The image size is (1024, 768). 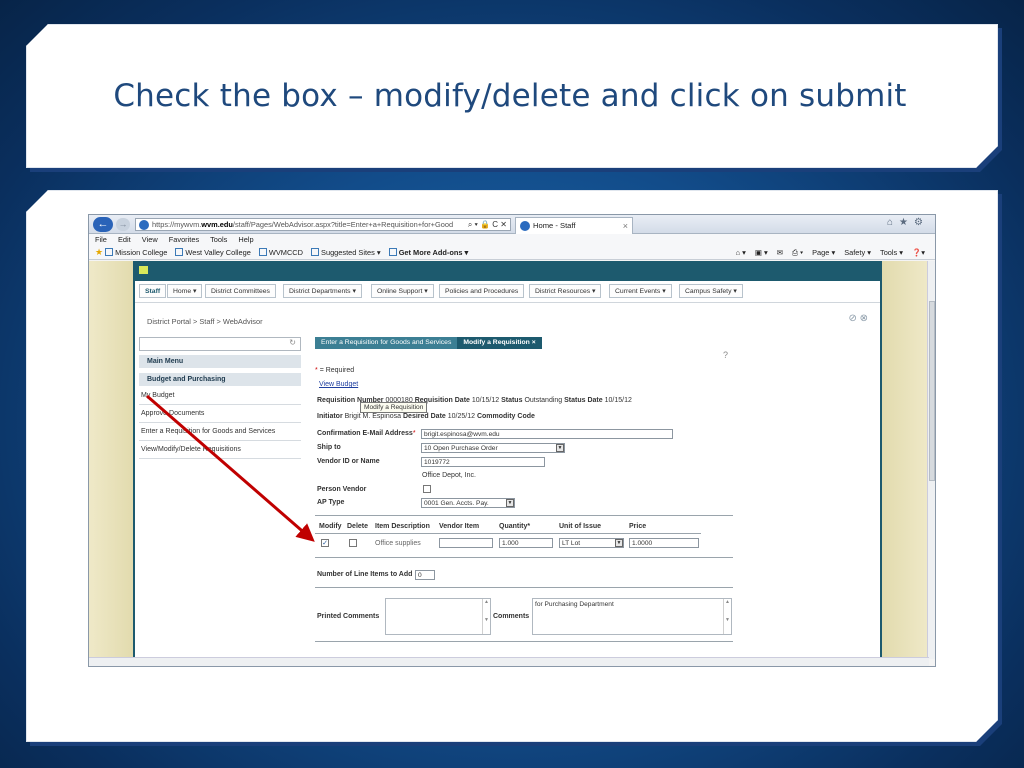 What do you see at coordinates (230, 468) in the screenshot?
I see `annotation-arrow` at bounding box center [230, 468].